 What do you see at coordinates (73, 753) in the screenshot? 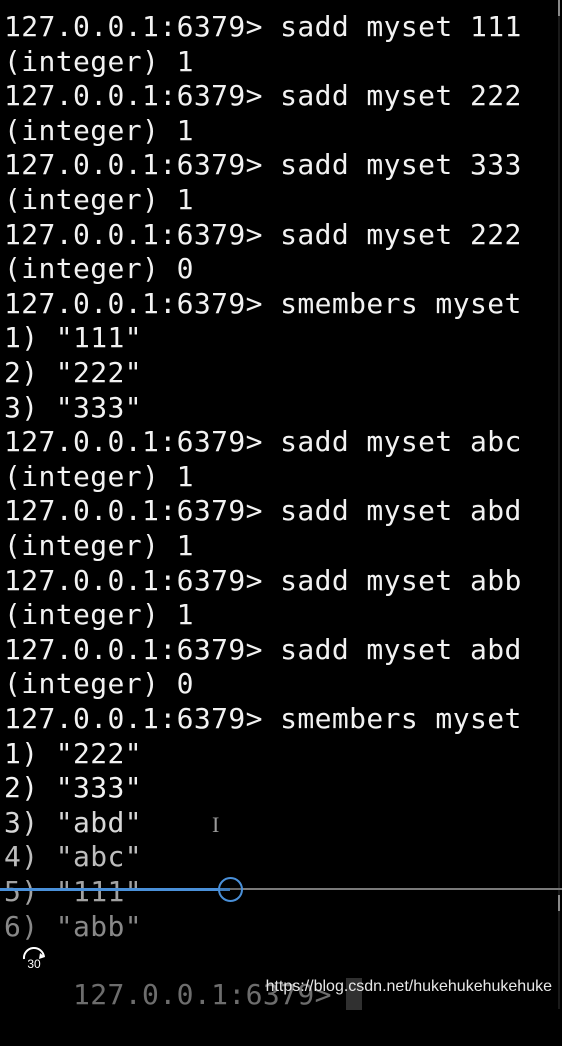
I see `terminal-line: 1) "222"` at bounding box center [73, 753].